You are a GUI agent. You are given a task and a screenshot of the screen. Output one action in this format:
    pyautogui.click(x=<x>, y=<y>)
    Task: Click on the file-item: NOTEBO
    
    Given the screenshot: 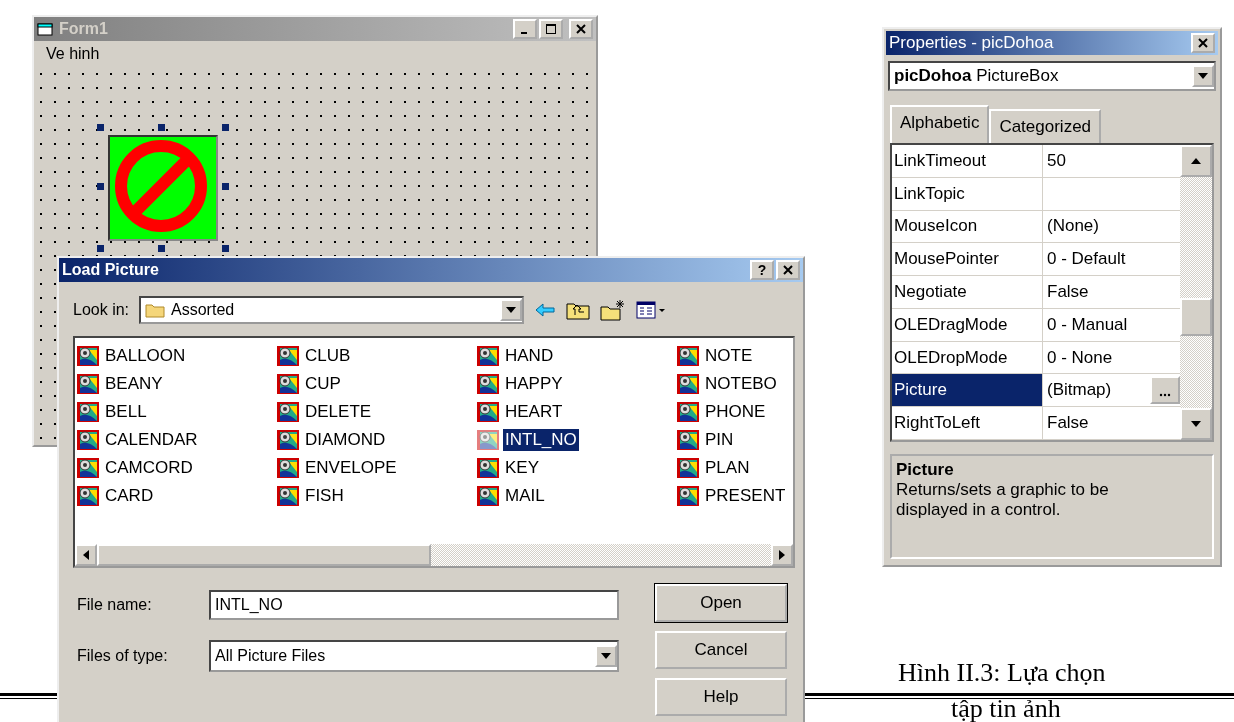 What is the action you would take?
    pyautogui.click(x=741, y=384)
    